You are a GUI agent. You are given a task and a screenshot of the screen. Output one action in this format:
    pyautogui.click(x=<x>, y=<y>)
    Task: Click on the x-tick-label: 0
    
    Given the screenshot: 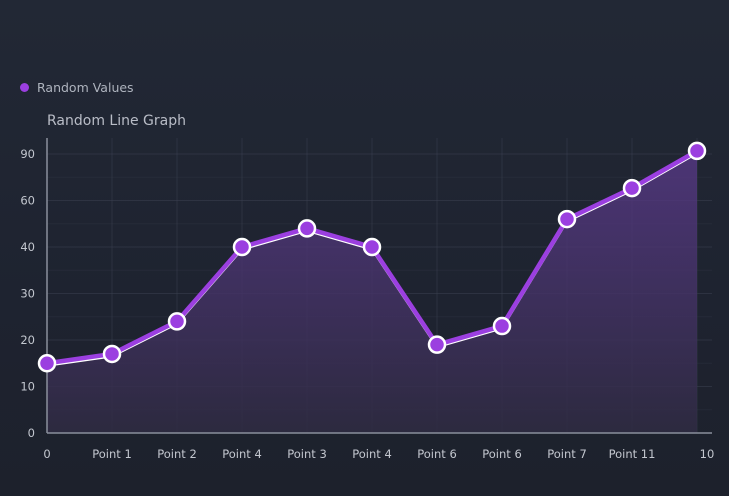 What is the action you would take?
    pyautogui.click(x=46, y=454)
    